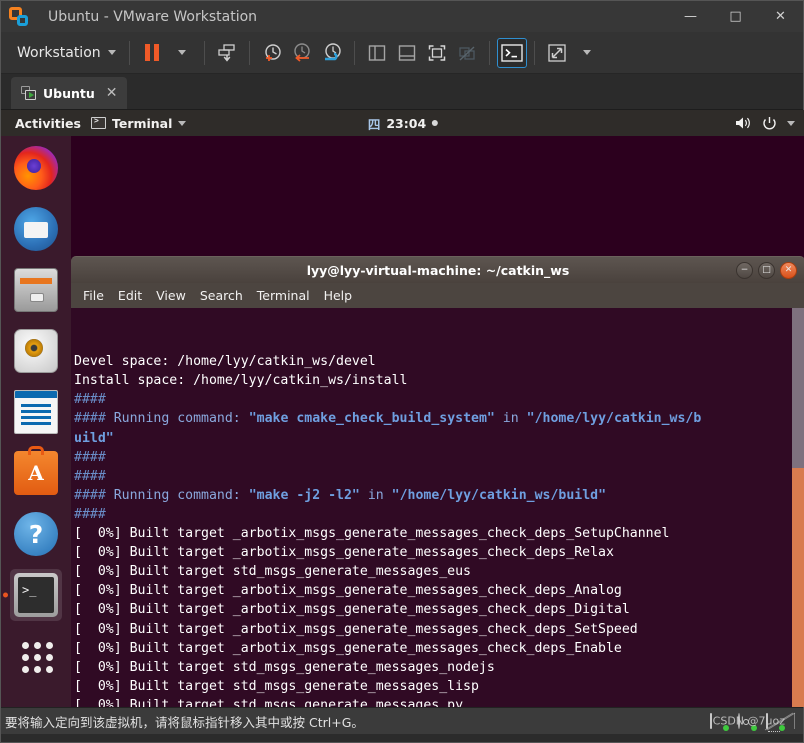 This screenshot has height=743, width=804. Describe the element at coordinates (302, 53) in the screenshot. I see `revert-snapshot-button` at that location.